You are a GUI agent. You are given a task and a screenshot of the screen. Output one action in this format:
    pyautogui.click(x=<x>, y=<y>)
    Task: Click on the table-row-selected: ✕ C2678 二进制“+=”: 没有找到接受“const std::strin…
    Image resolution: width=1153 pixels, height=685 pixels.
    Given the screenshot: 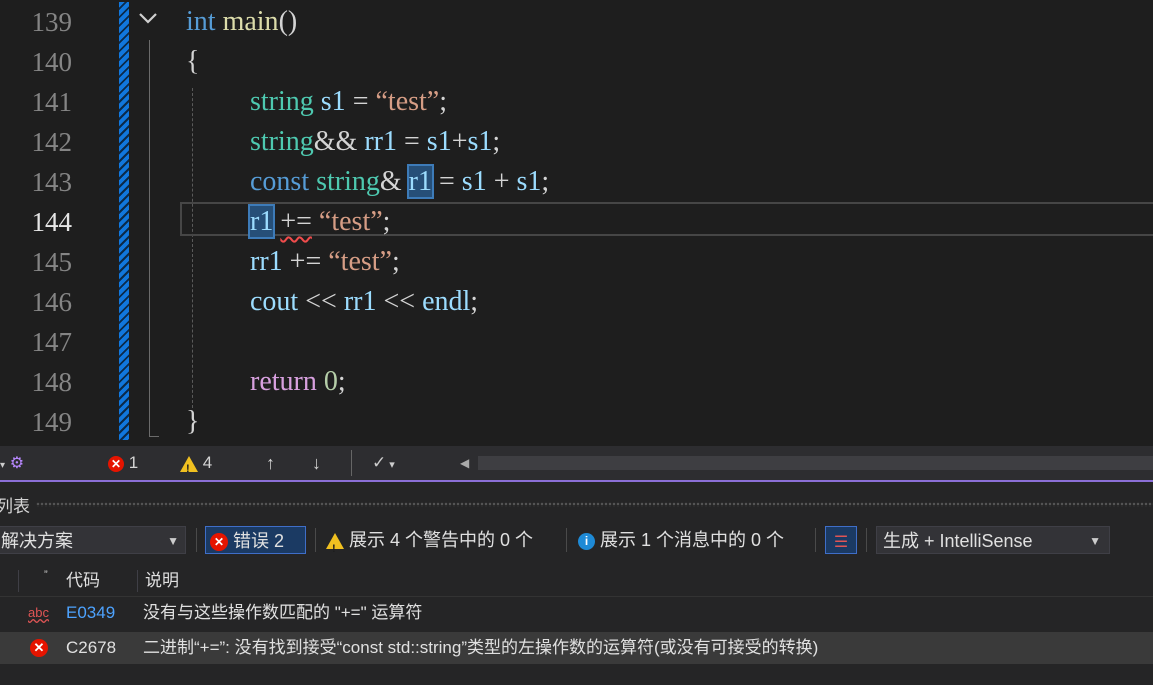 What is the action you would take?
    pyautogui.click(x=576, y=648)
    